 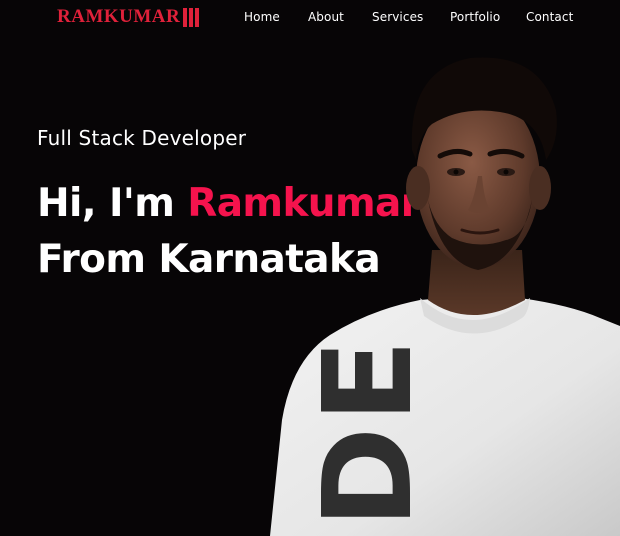 What do you see at coordinates (142, 138) in the screenshot?
I see `hero-subtitle: Full Stack Developer` at bounding box center [142, 138].